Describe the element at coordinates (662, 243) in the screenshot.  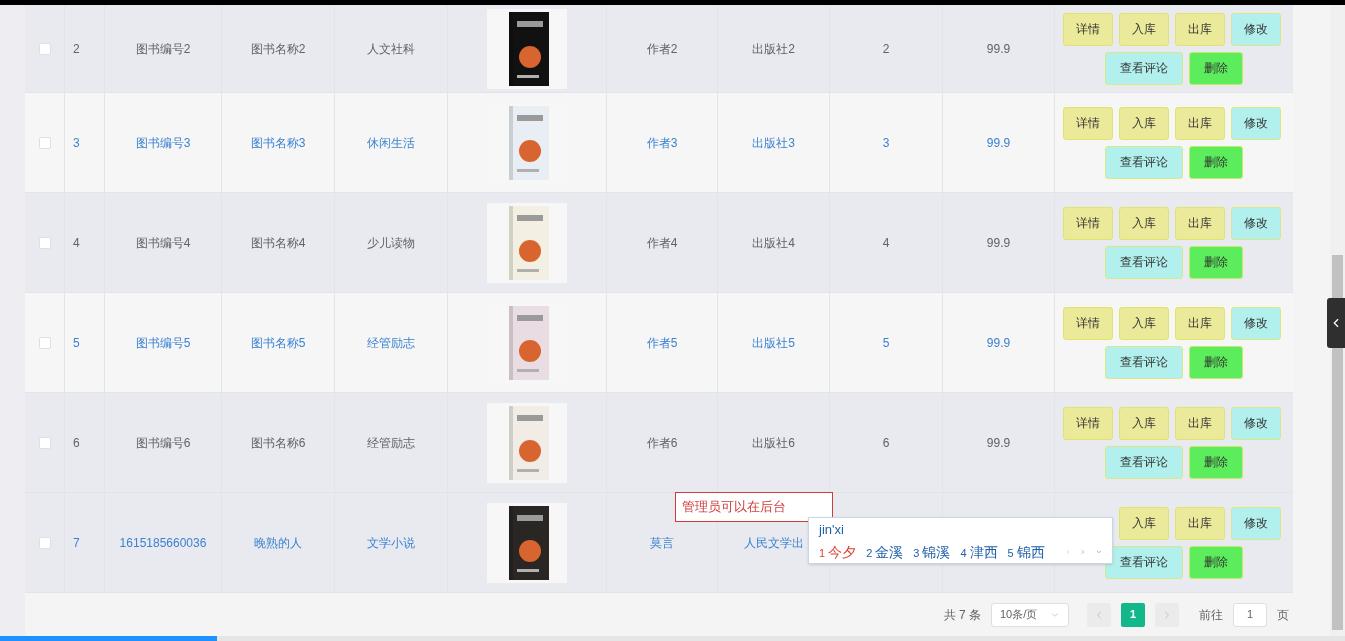
I see `table-cell-text: 作者4` at that location.